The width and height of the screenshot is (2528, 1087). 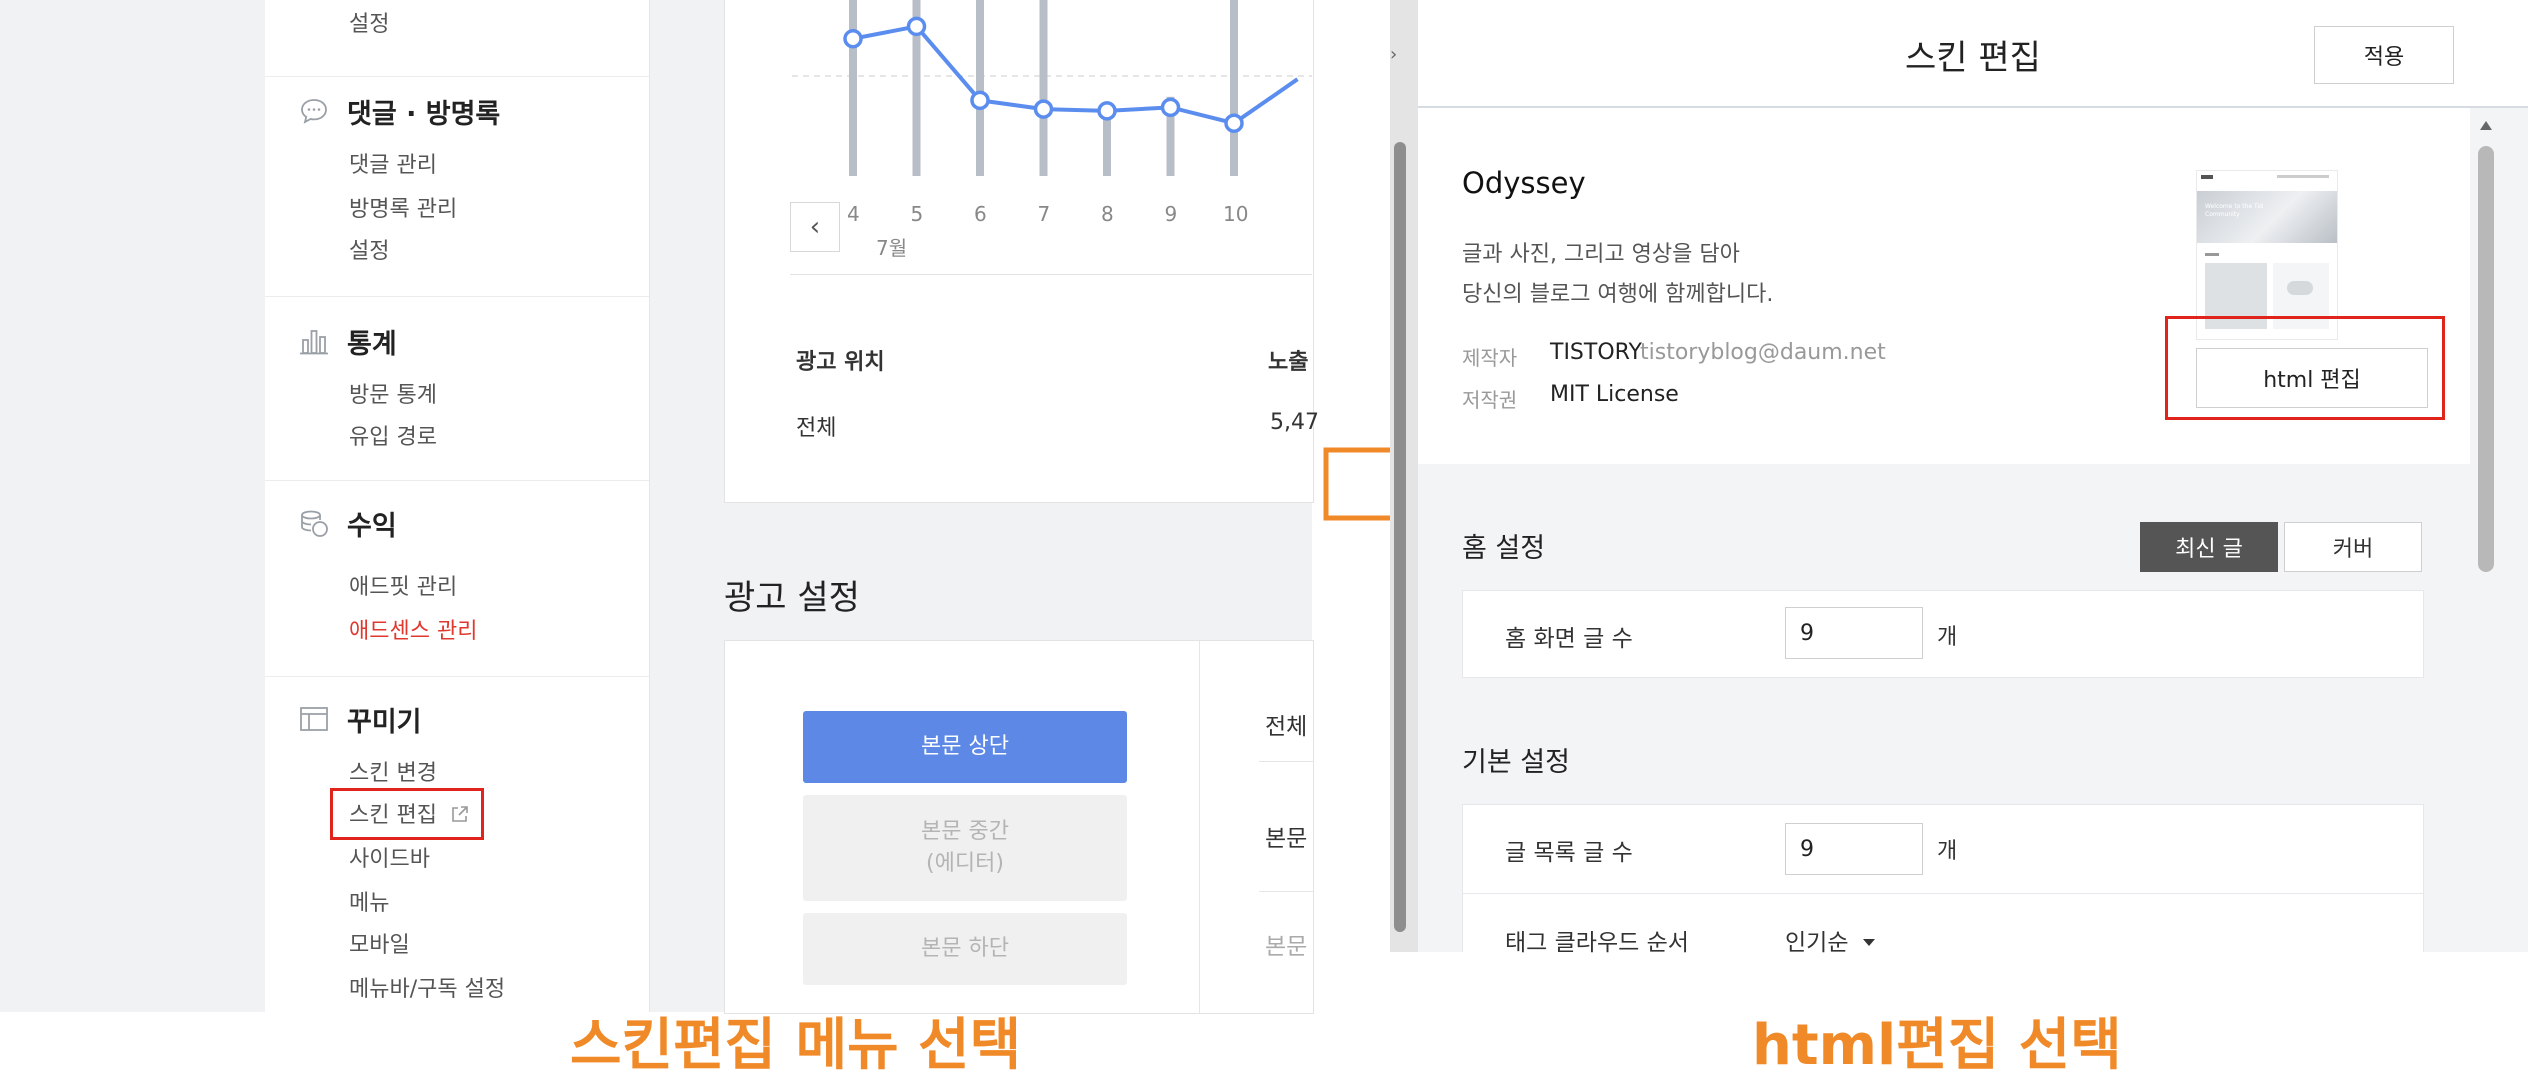 What do you see at coordinates (1569, 639) in the screenshot?
I see `home-count-label: 홈 화면 글 수` at bounding box center [1569, 639].